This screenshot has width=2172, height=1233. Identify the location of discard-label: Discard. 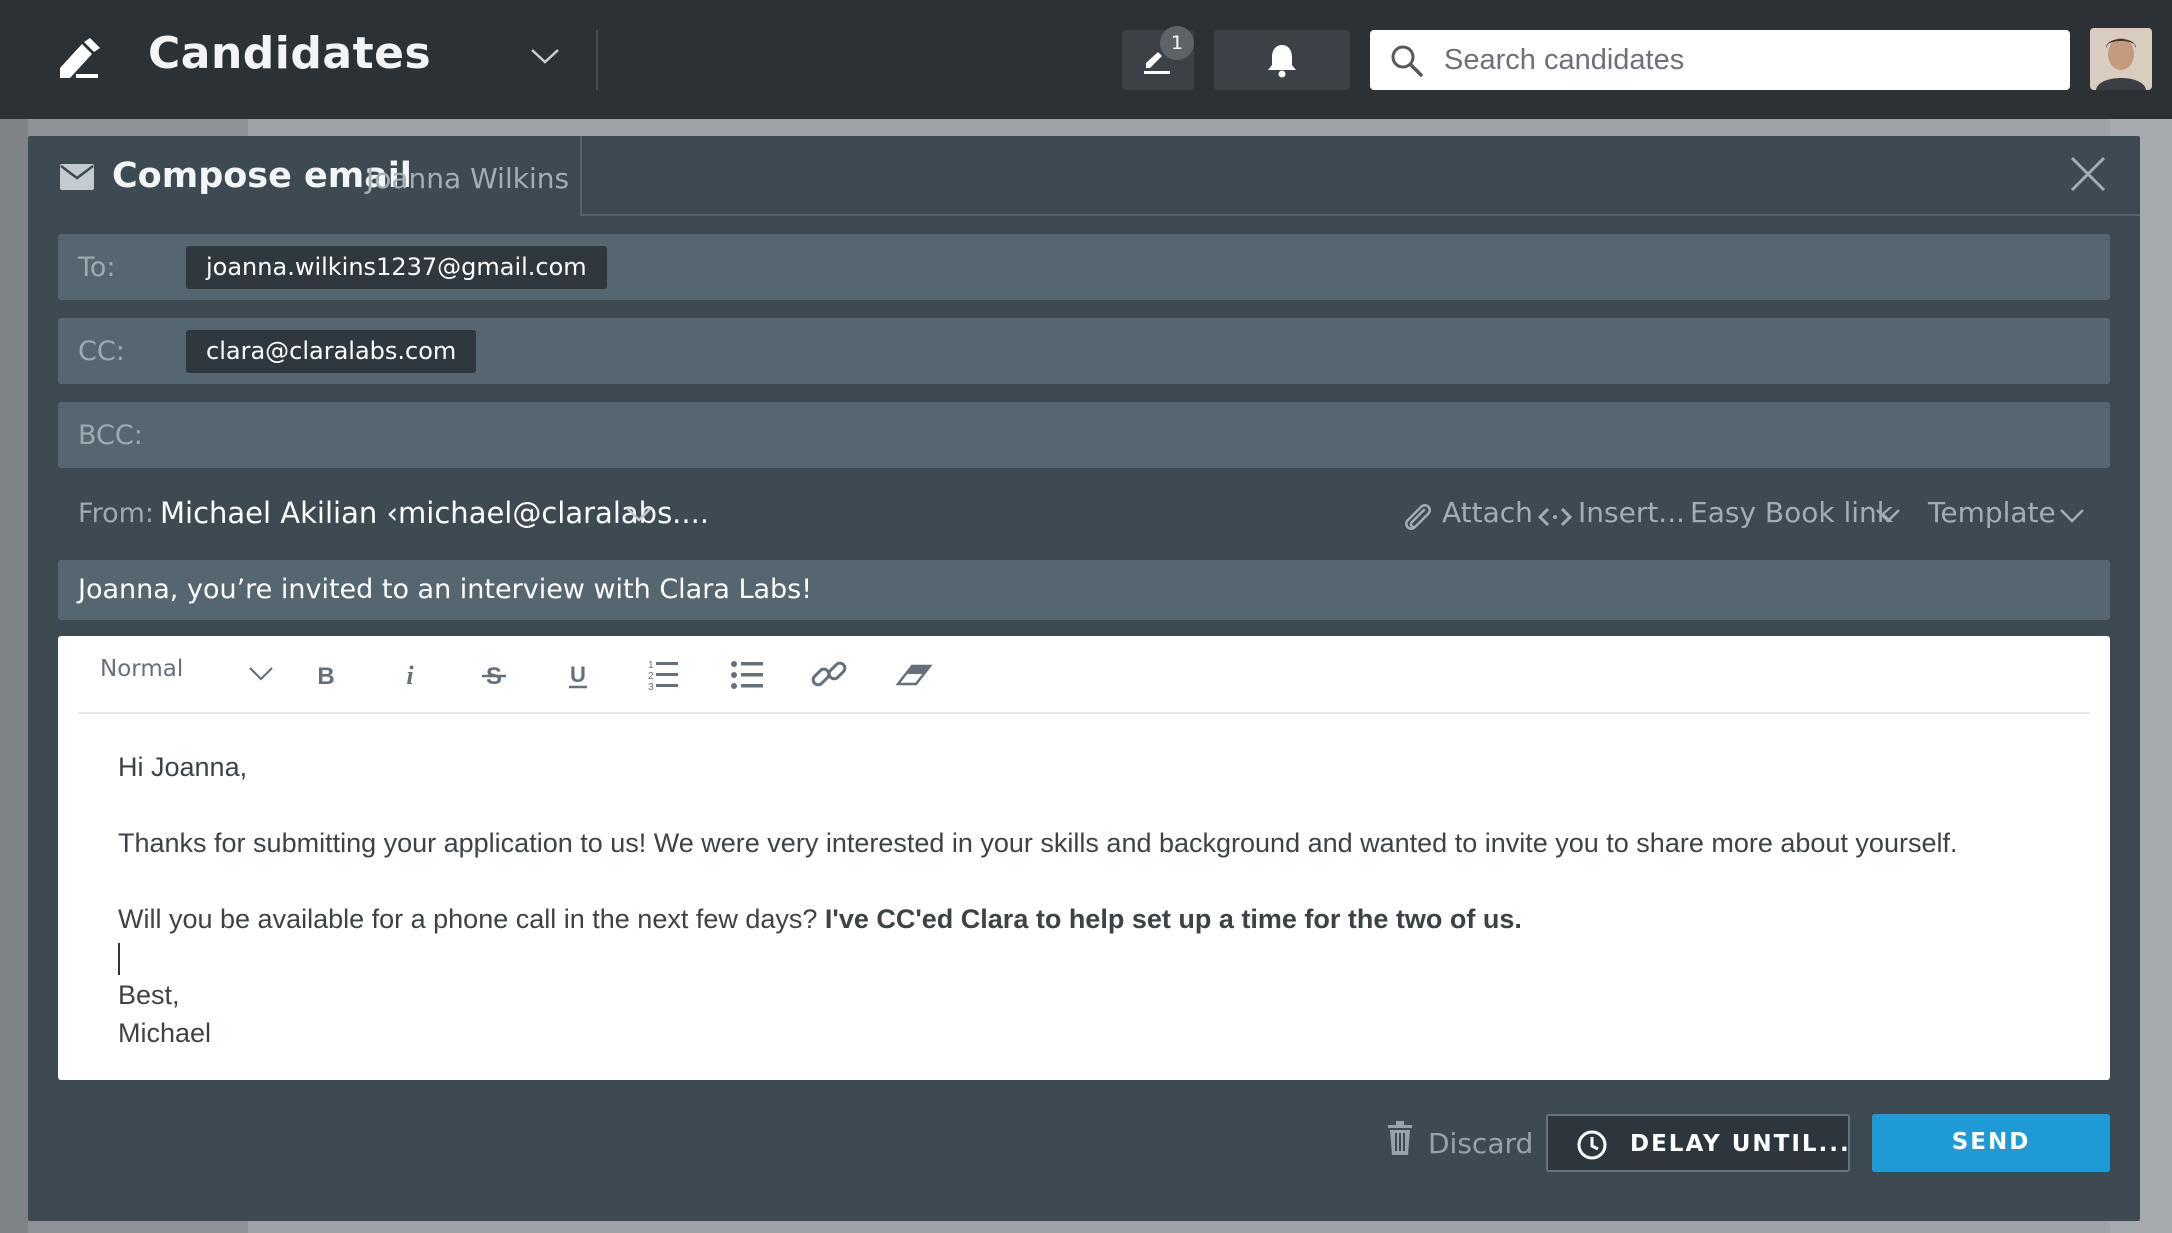
(1481, 1143).